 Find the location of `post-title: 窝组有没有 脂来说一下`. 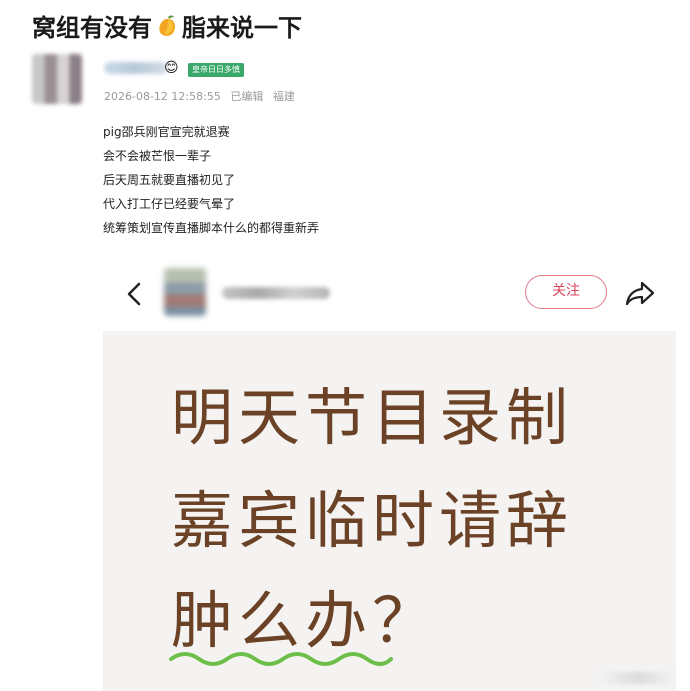

post-title: 窝组有没有 脂来说一下 is located at coordinates (167, 25).